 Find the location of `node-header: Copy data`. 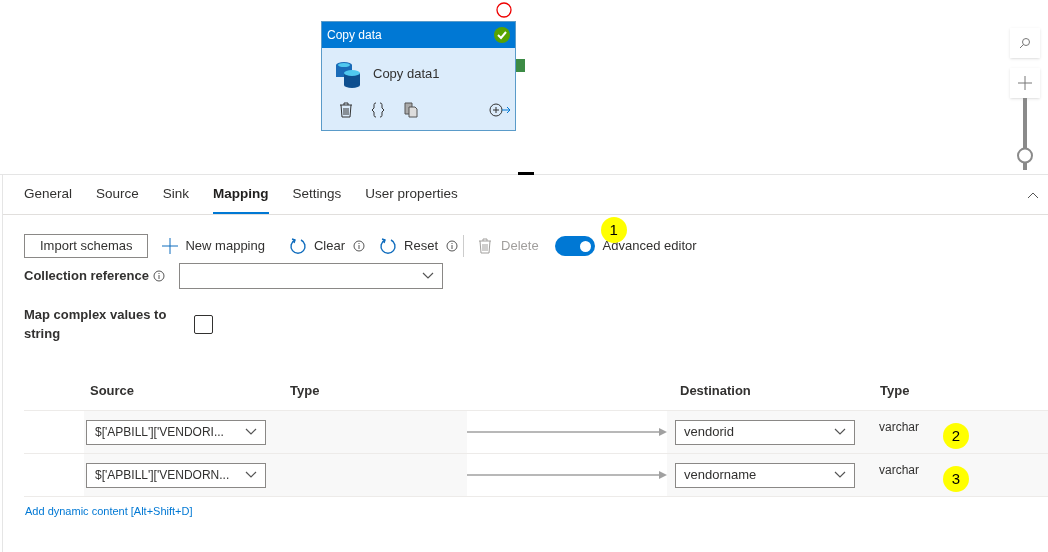

node-header: Copy data is located at coordinates (354, 35).